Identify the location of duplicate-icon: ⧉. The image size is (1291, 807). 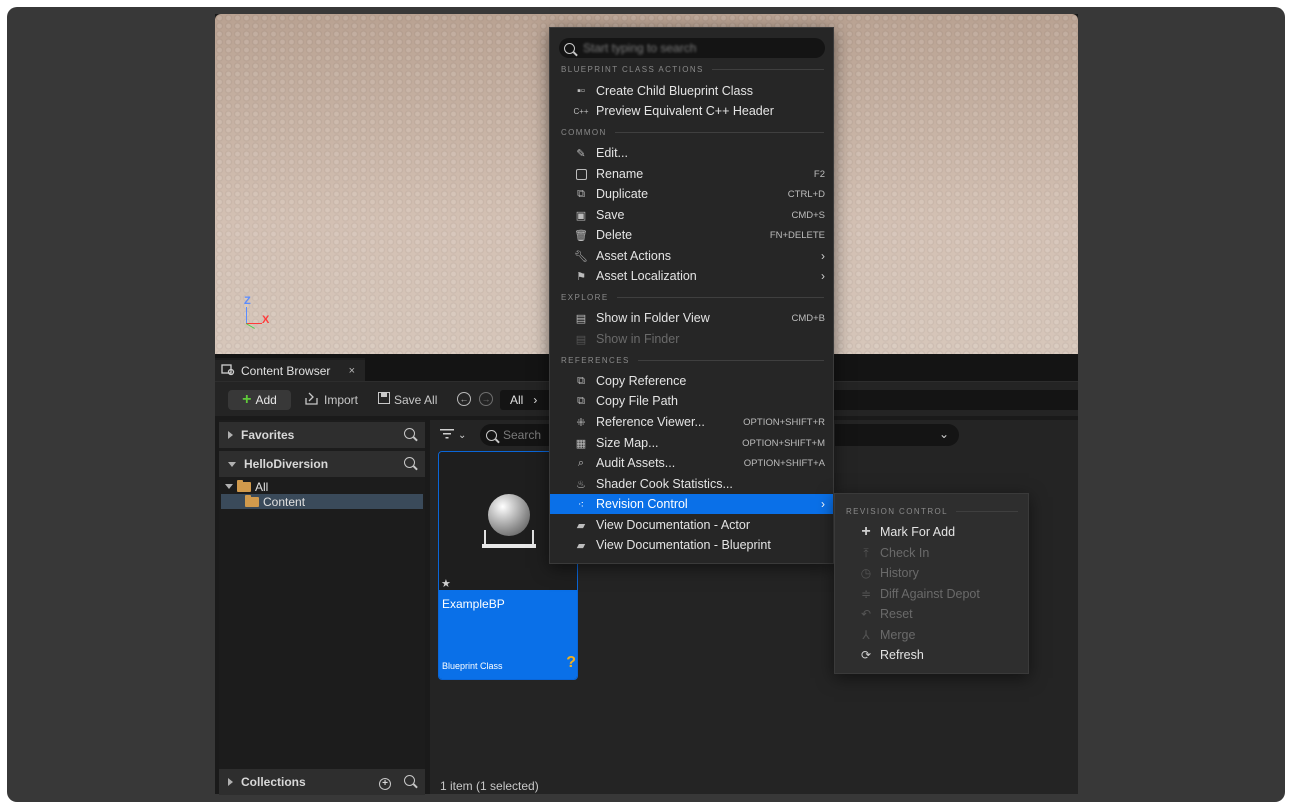
(581, 193).